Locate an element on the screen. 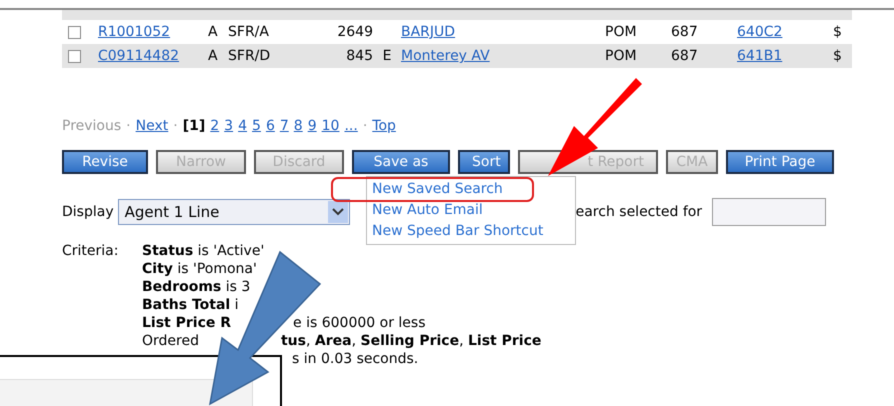 The width and height of the screenshot is (894, 406). table-cell-text: 845 is located at coordinates (359, 56).